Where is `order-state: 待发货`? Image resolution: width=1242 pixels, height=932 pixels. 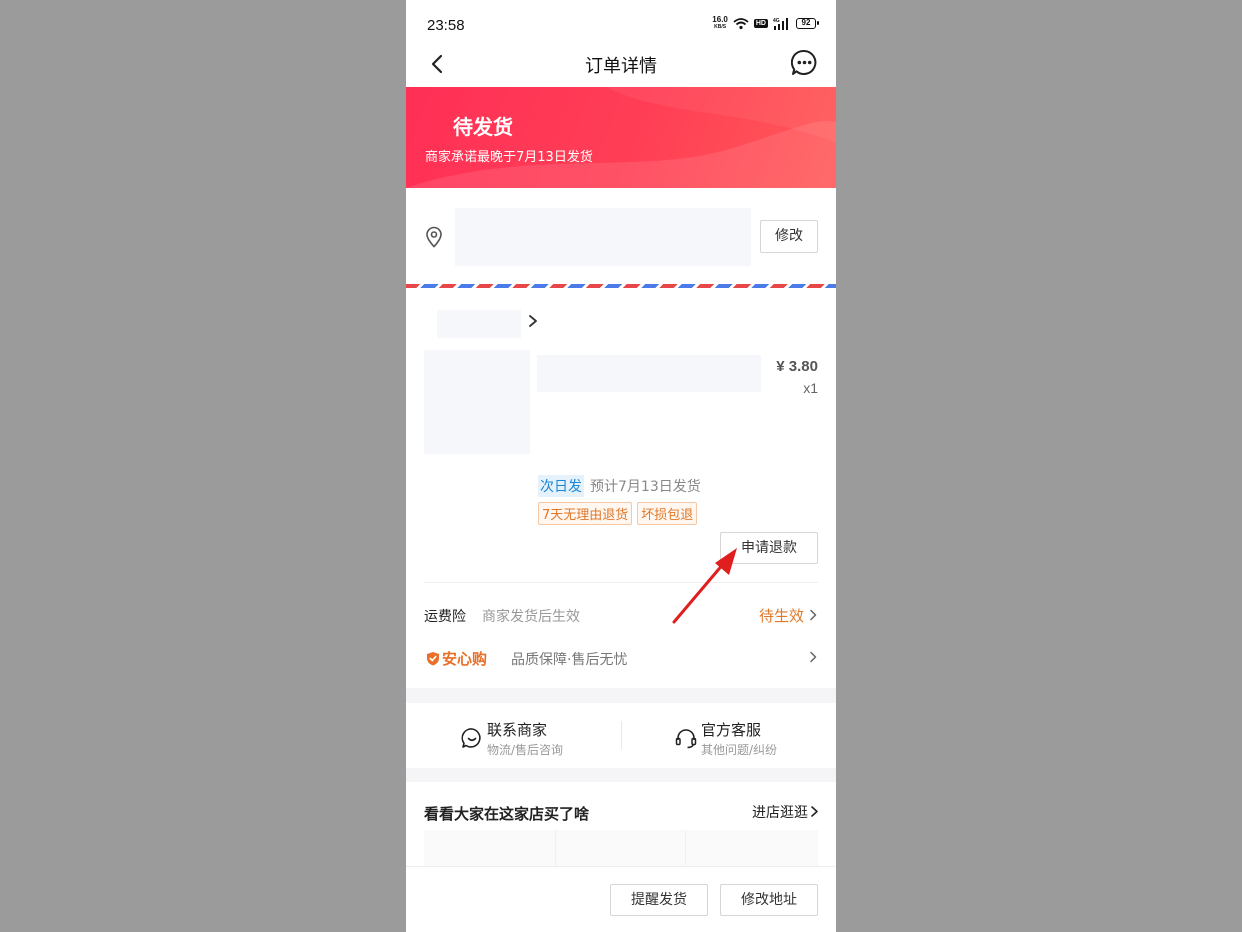 order-state: 待发货 is located at coordinates (483, 127).